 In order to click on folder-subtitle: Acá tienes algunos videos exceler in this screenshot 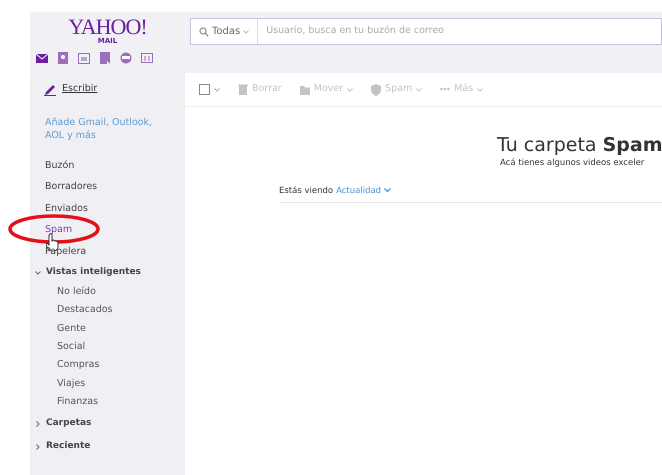, I will do `click(572, 163)`.